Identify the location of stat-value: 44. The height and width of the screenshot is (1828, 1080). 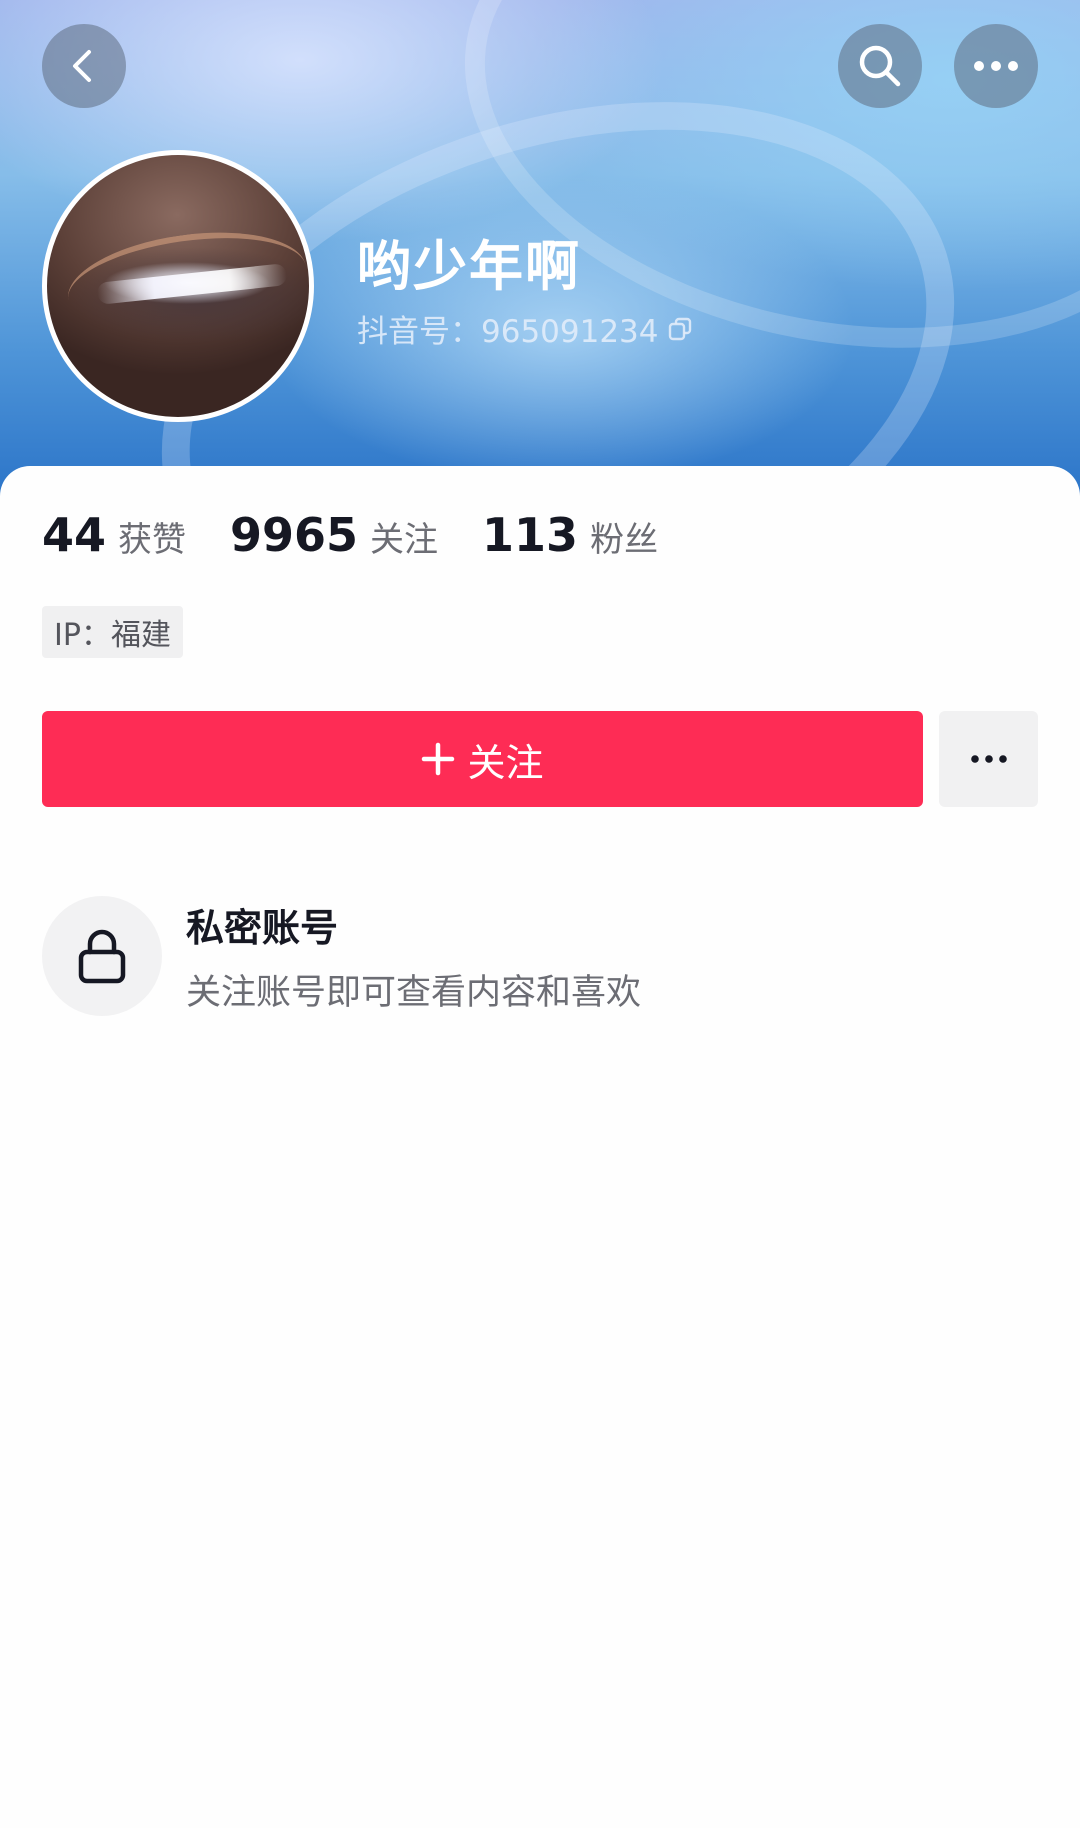
(74, 535).